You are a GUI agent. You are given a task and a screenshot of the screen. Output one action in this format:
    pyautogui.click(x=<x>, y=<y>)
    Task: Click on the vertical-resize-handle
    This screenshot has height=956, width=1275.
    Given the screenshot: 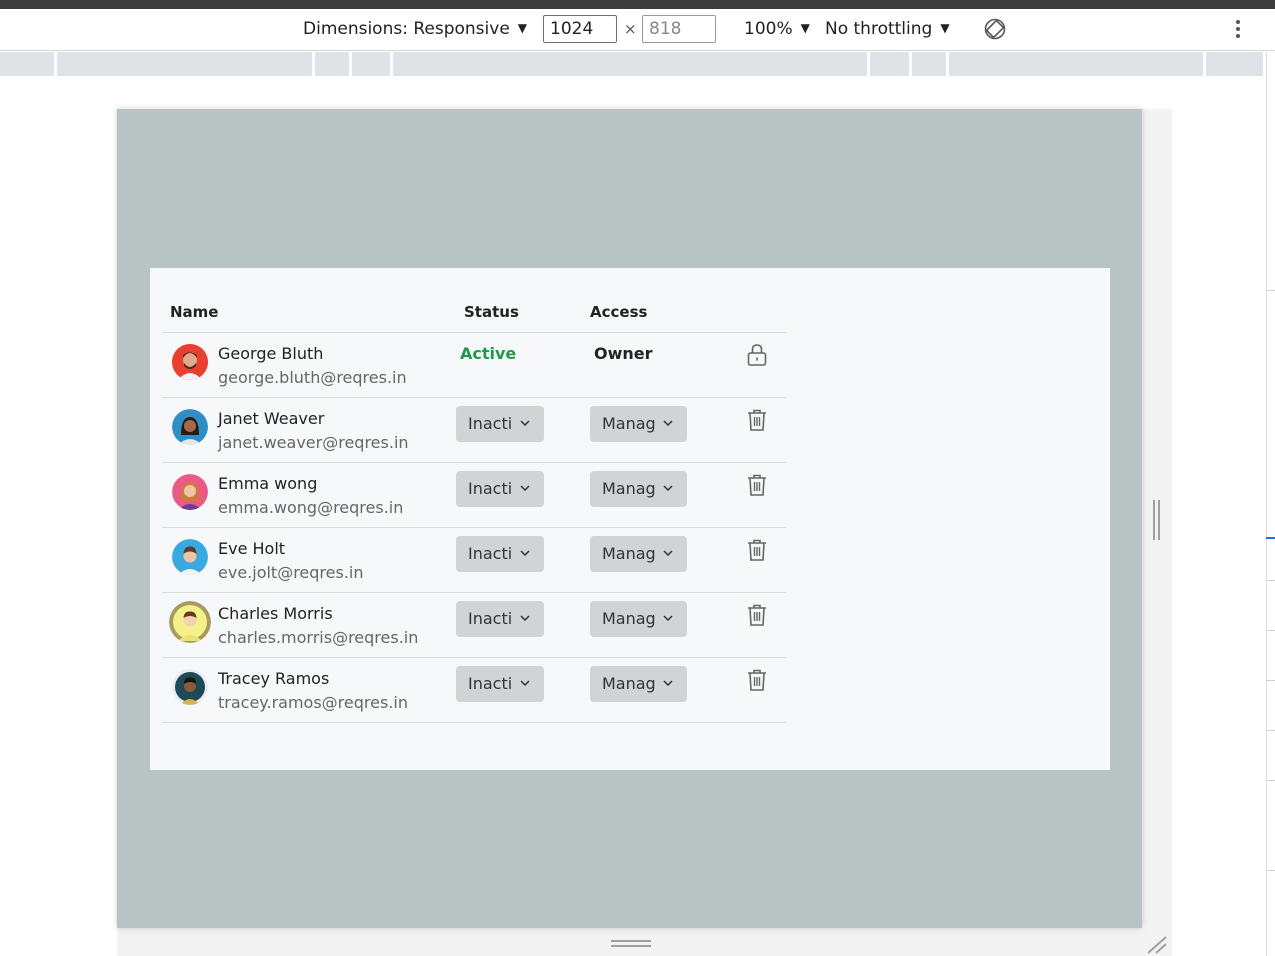 What is the action you would take?
    pyautogui.click(x=631, y=944)
    